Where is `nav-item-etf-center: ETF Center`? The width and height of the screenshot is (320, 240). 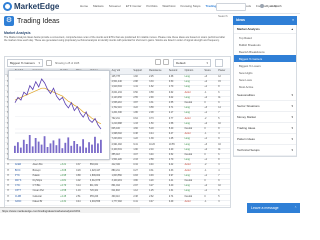 nav-item-etf-center: ETF Center is located at coordinates (134, 6).